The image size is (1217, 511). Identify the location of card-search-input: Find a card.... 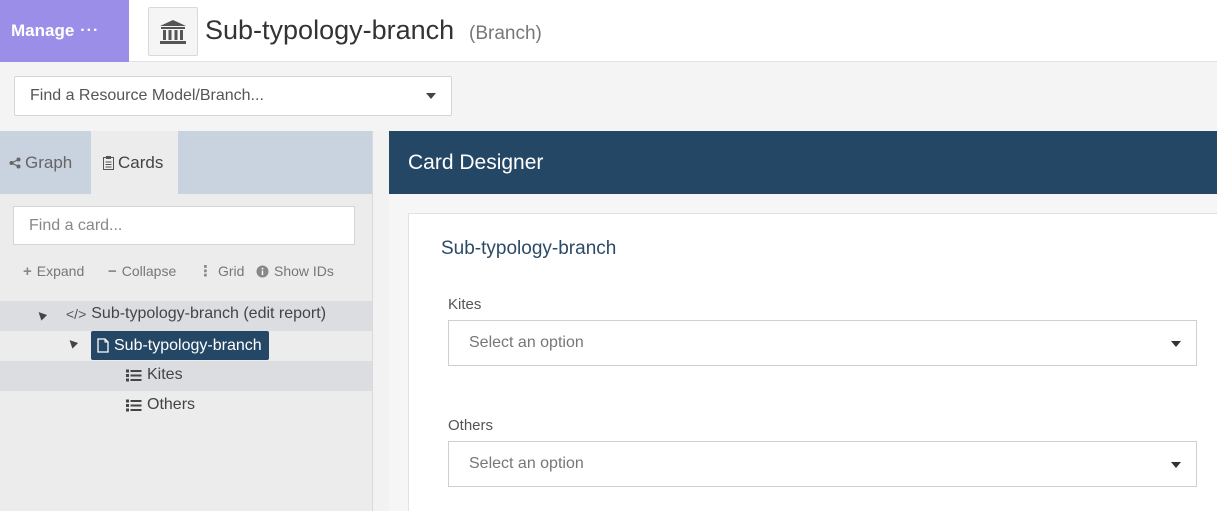
(184, 225).